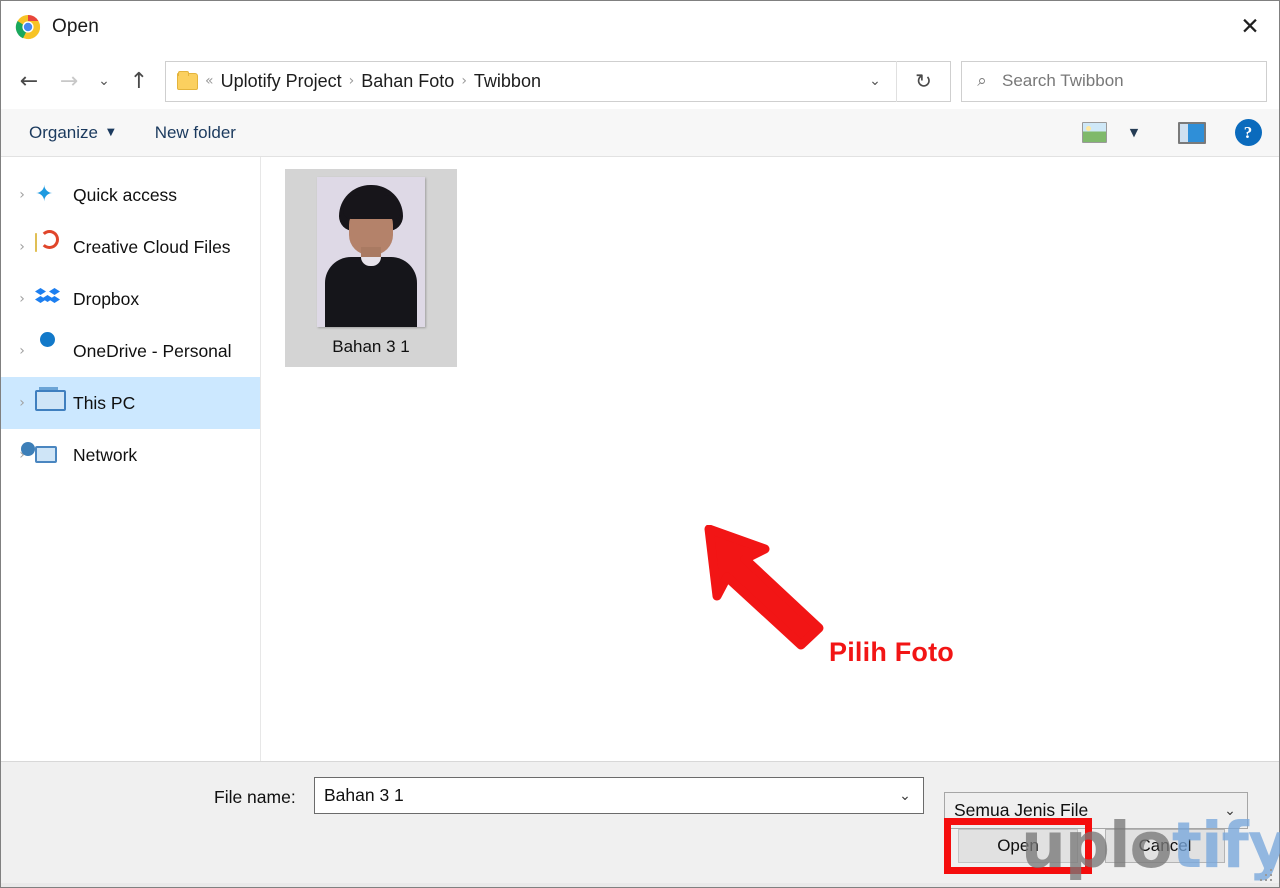  What do you see at coordinates (1063, 80) in the screenshot?
I see `search-placeholder: Search Twibbon` at bounding box center [1063, 80].